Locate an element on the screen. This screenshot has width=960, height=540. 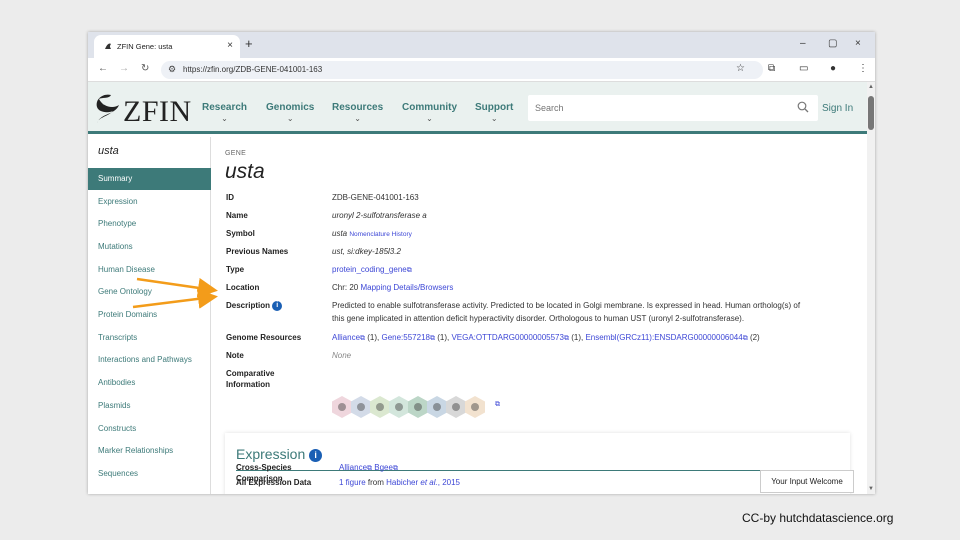
site-info-icon: ⚙ is located at coordinates (172, 69).